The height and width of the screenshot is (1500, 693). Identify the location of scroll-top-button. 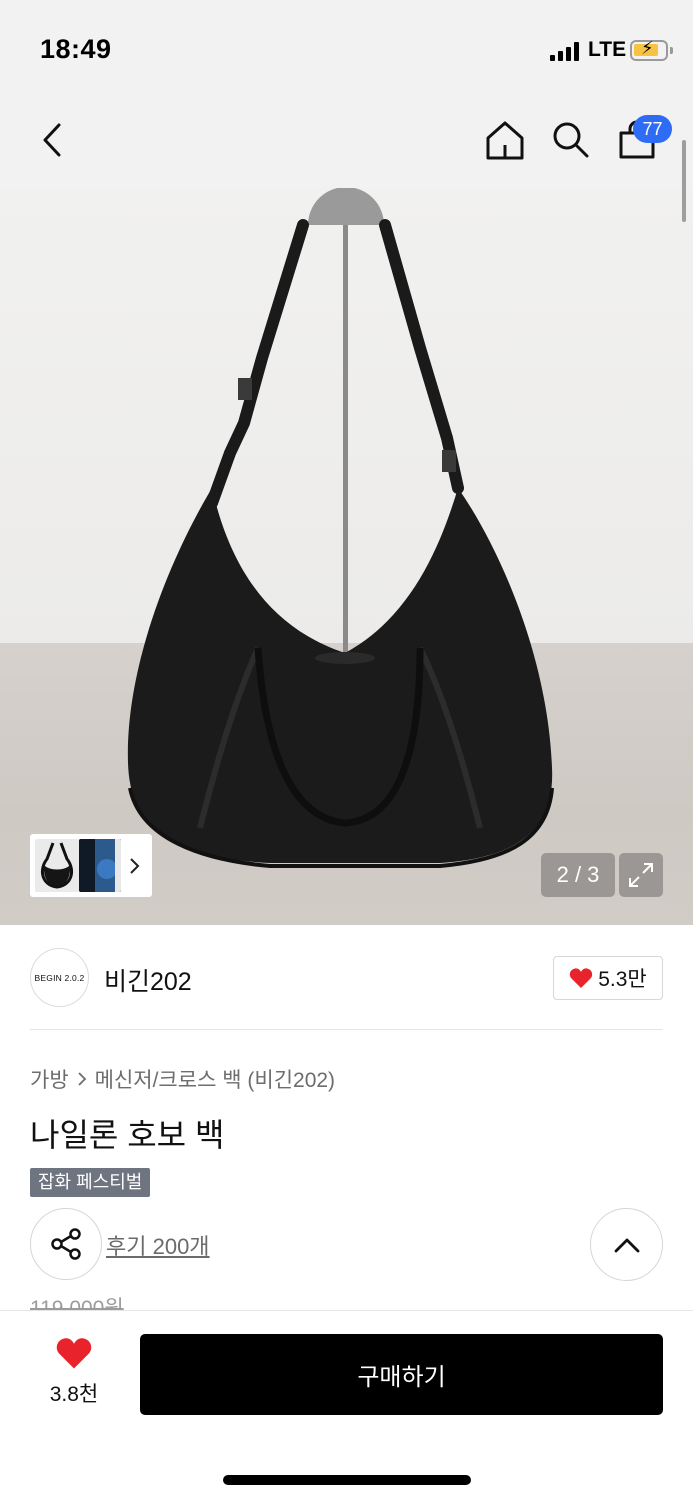
(626, 1244).